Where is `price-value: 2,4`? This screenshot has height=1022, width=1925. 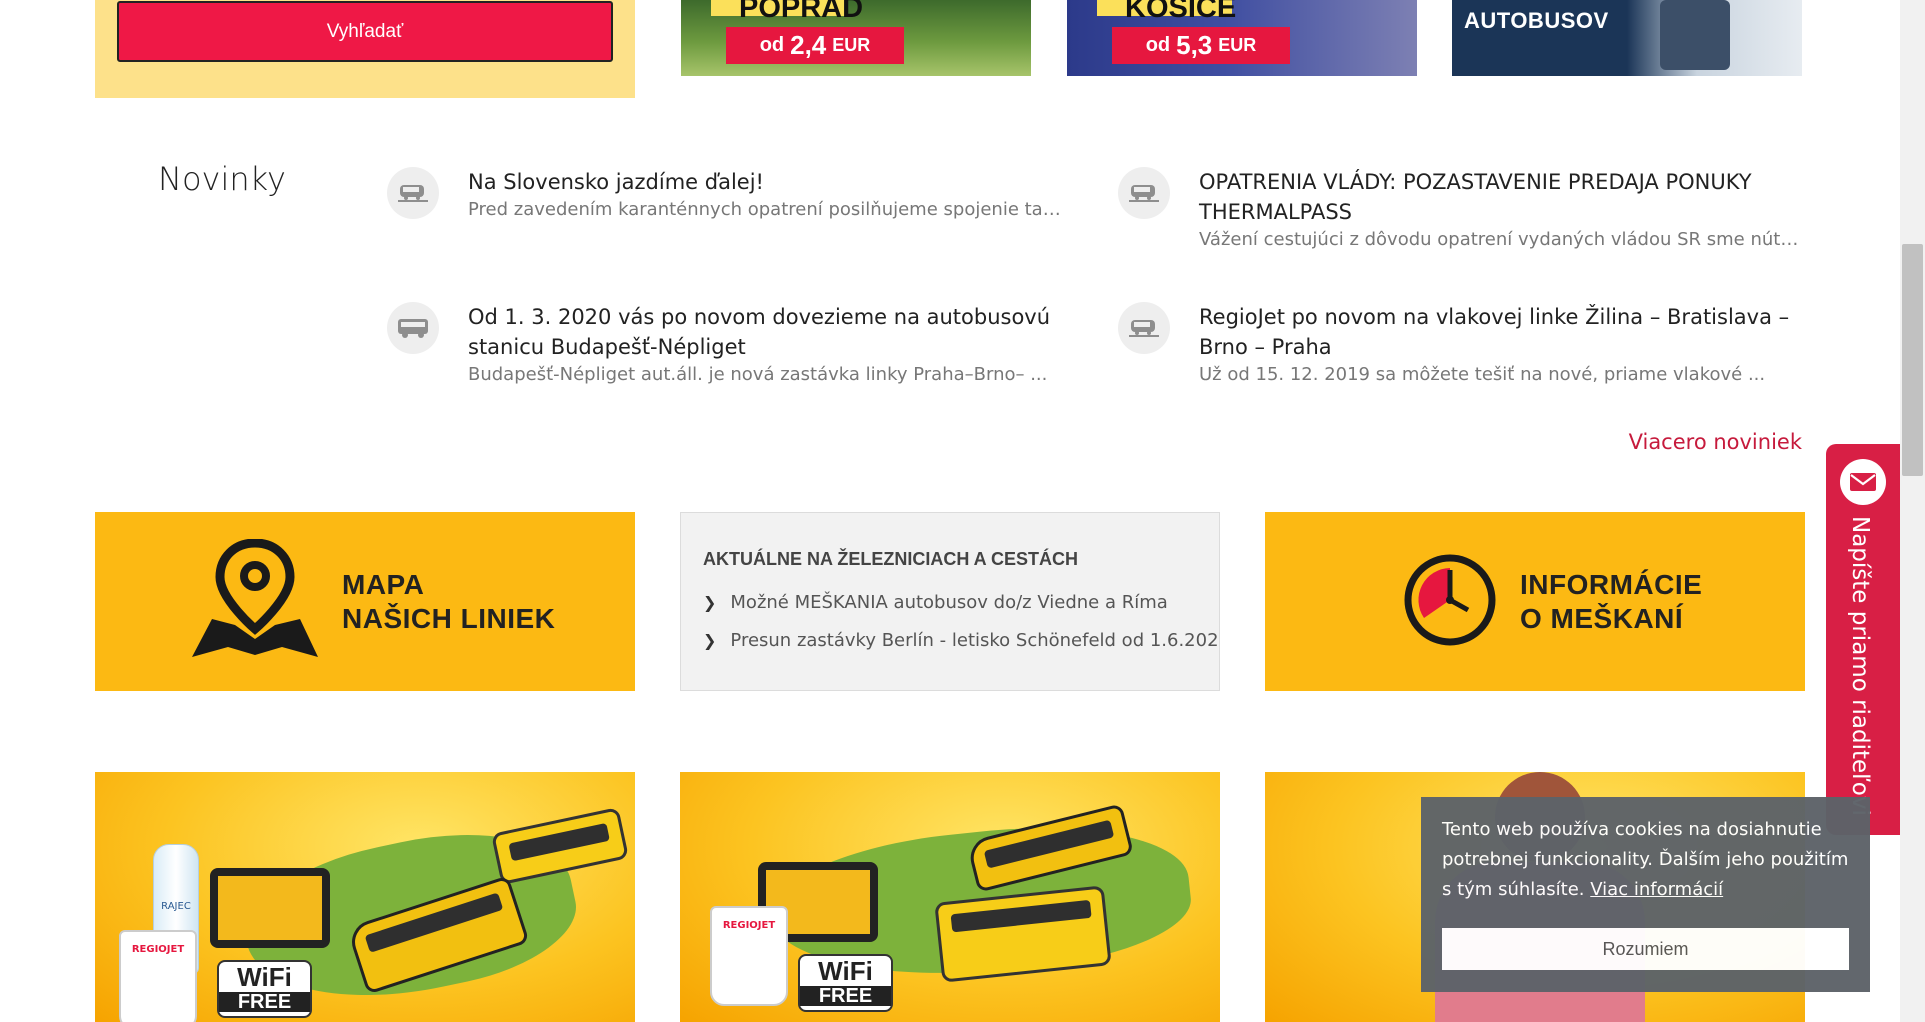 price-value: 2,4 is located at coordinates (808, 45).